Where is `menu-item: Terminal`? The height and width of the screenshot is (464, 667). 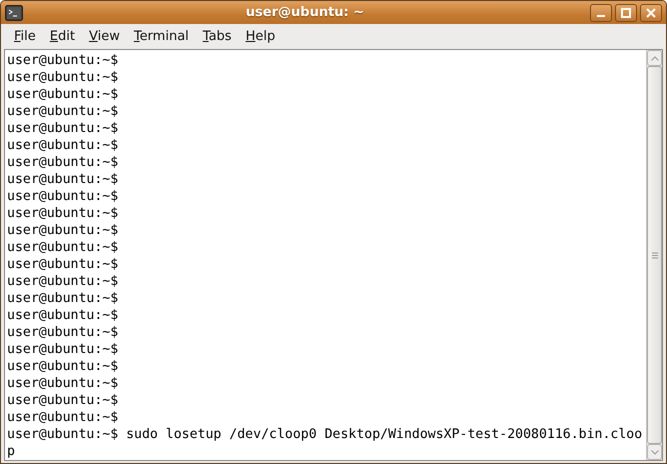
menu-item: Terminal is located at coordinates (161, 36).